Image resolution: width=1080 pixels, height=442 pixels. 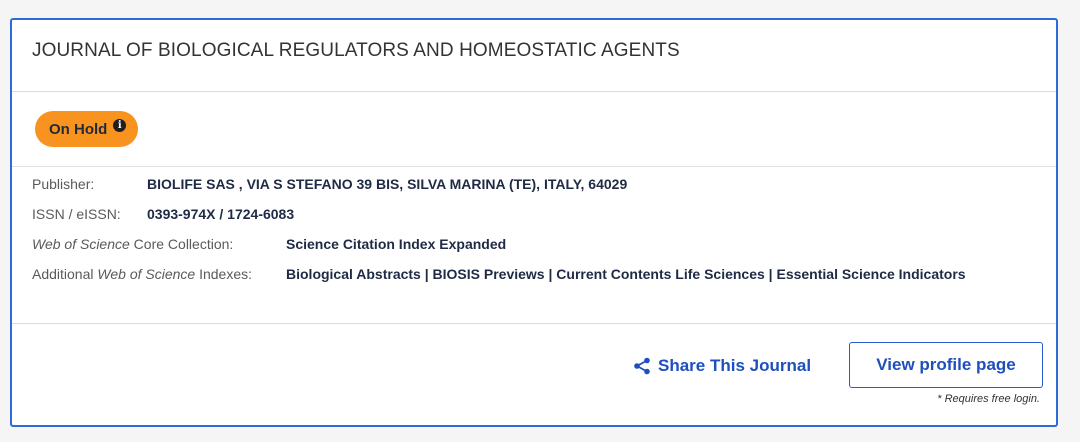 I want to click on on-hold-badge: On Hold i, so click(x=86, y=129).